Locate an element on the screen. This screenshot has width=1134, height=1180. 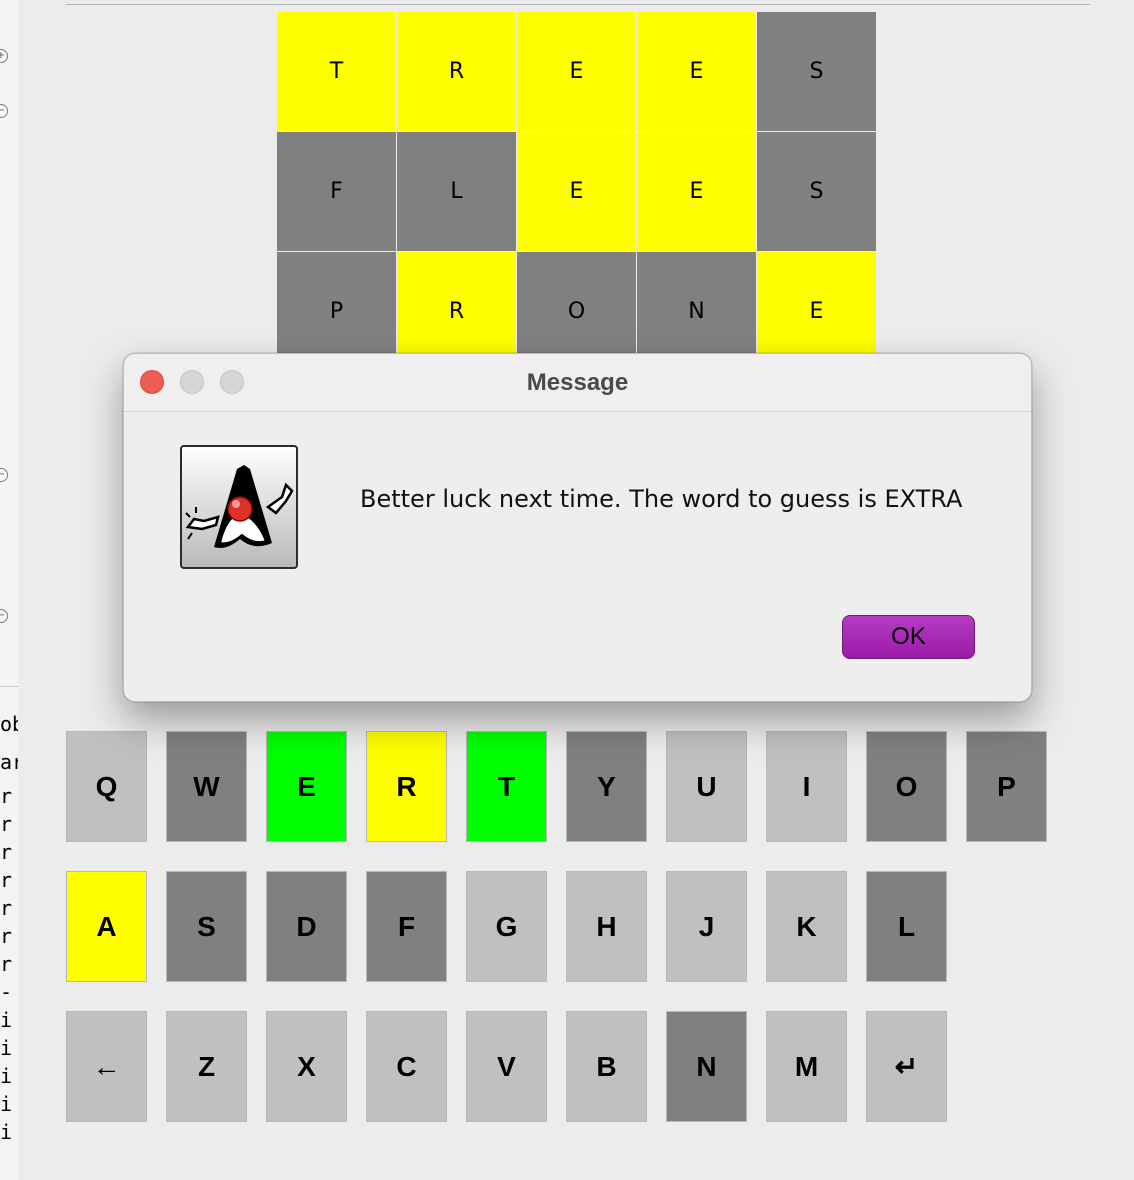
key-f: F is located at coordinates (406, 926).